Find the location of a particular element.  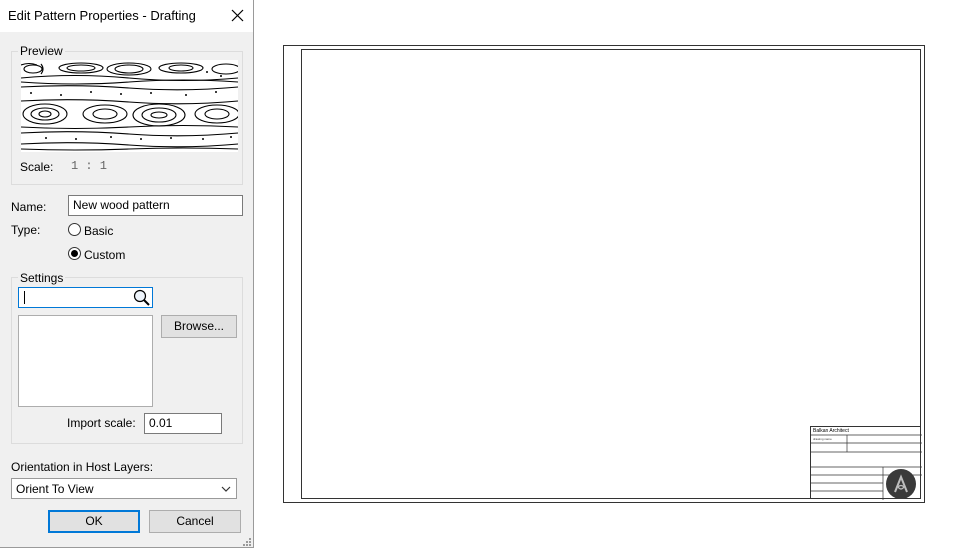

type-basic-radio is located at coordinates (74, 229).